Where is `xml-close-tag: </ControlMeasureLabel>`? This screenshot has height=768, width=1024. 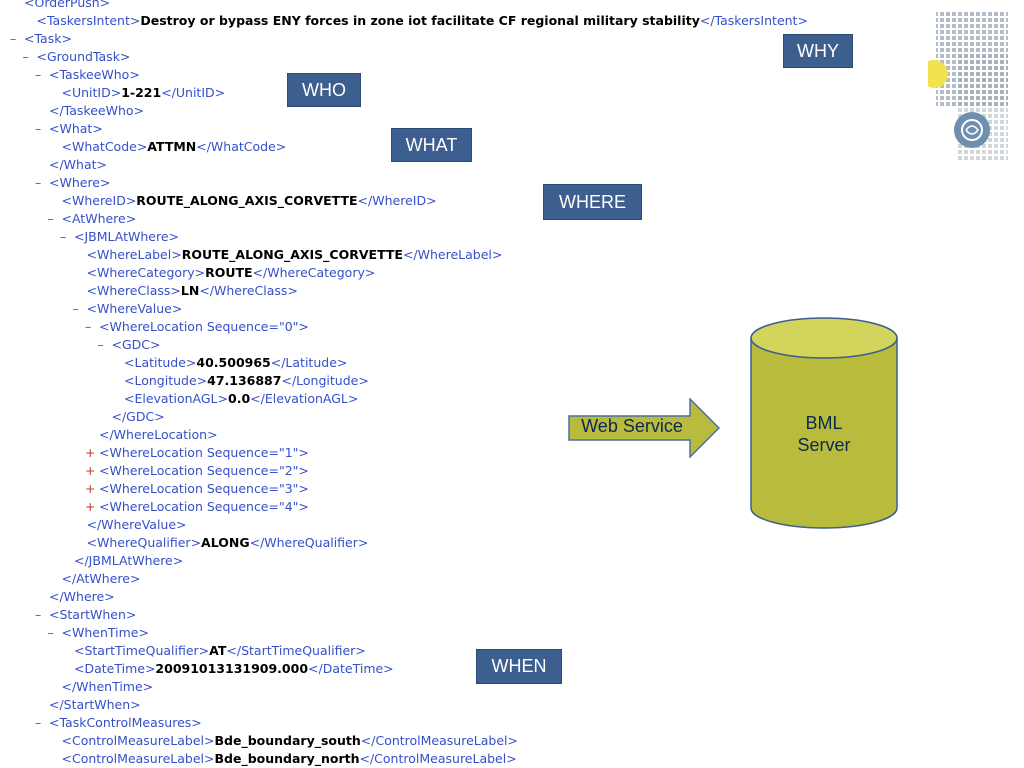
xml-close-tag: </ControlMeasureLabel> is located at coordinates (438, 758).